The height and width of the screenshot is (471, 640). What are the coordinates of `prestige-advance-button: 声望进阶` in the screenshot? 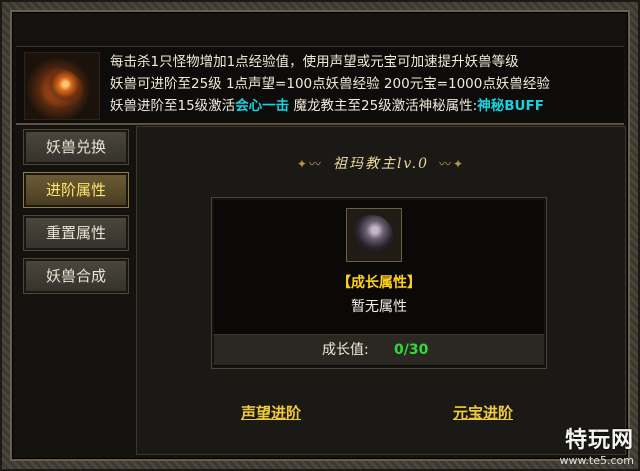 It's located at (271, 412).